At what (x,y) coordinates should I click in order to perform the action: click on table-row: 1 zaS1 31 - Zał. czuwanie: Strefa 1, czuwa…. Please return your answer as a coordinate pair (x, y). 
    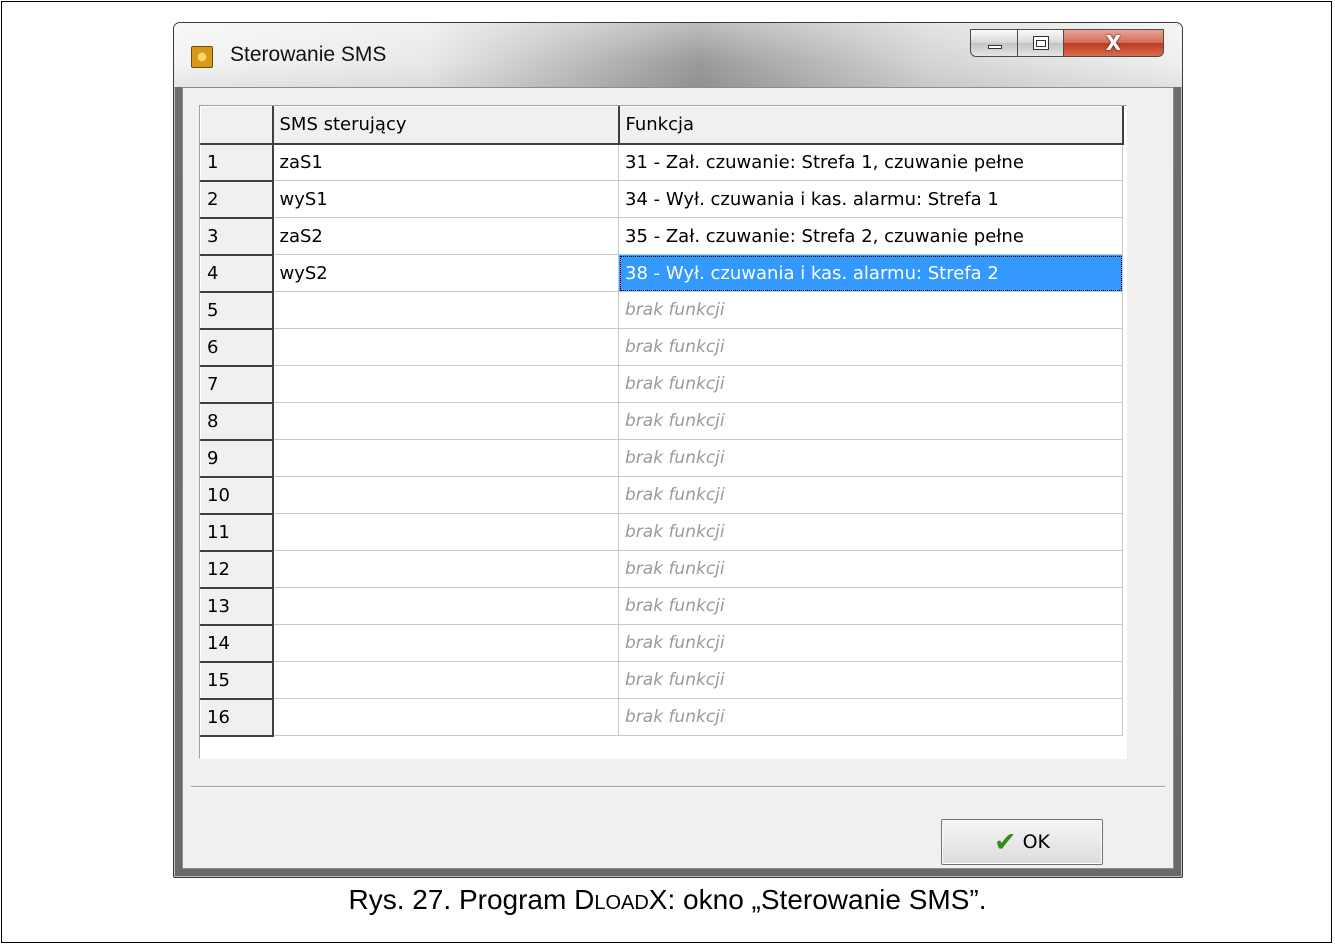
    Looking at the image, I should click on (661, 162).